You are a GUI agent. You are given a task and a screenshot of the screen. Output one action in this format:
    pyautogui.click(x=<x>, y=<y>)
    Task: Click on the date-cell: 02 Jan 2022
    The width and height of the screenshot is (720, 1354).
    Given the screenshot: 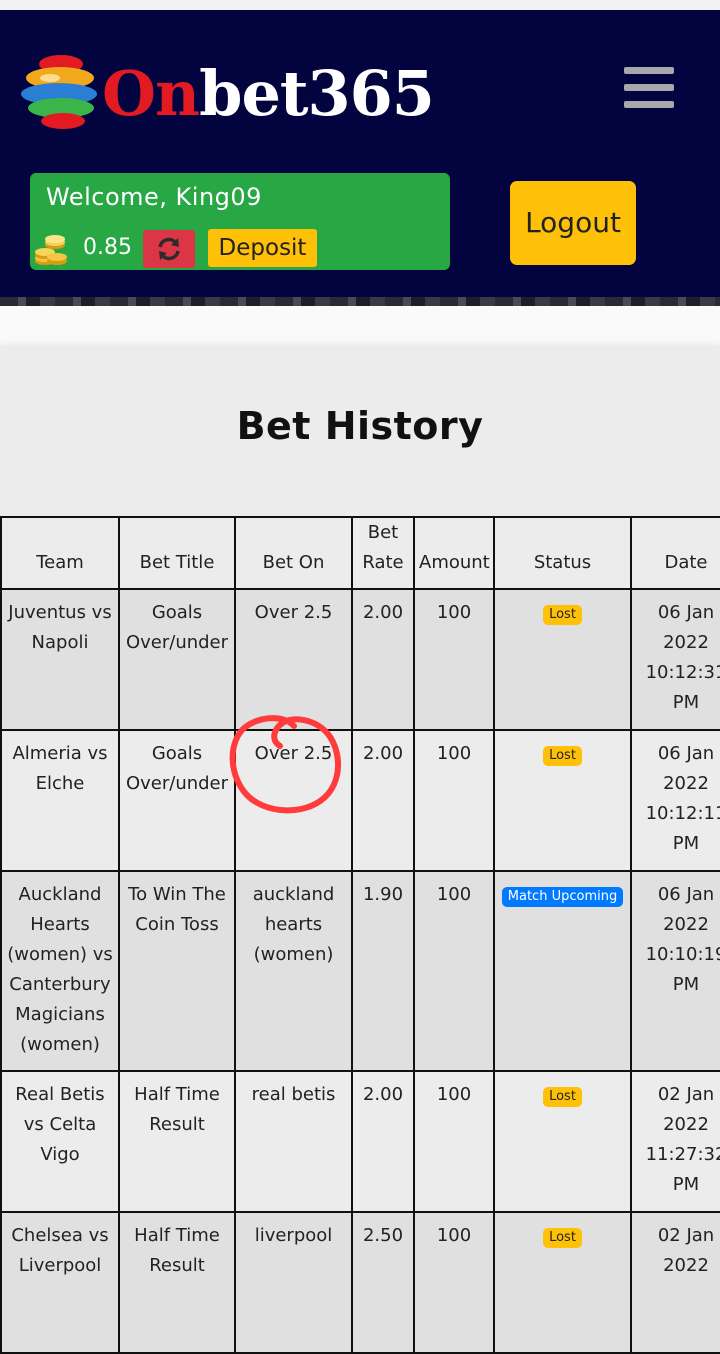 What is the action you would take?
    pyautogui.click(x=675, y=1282)
    